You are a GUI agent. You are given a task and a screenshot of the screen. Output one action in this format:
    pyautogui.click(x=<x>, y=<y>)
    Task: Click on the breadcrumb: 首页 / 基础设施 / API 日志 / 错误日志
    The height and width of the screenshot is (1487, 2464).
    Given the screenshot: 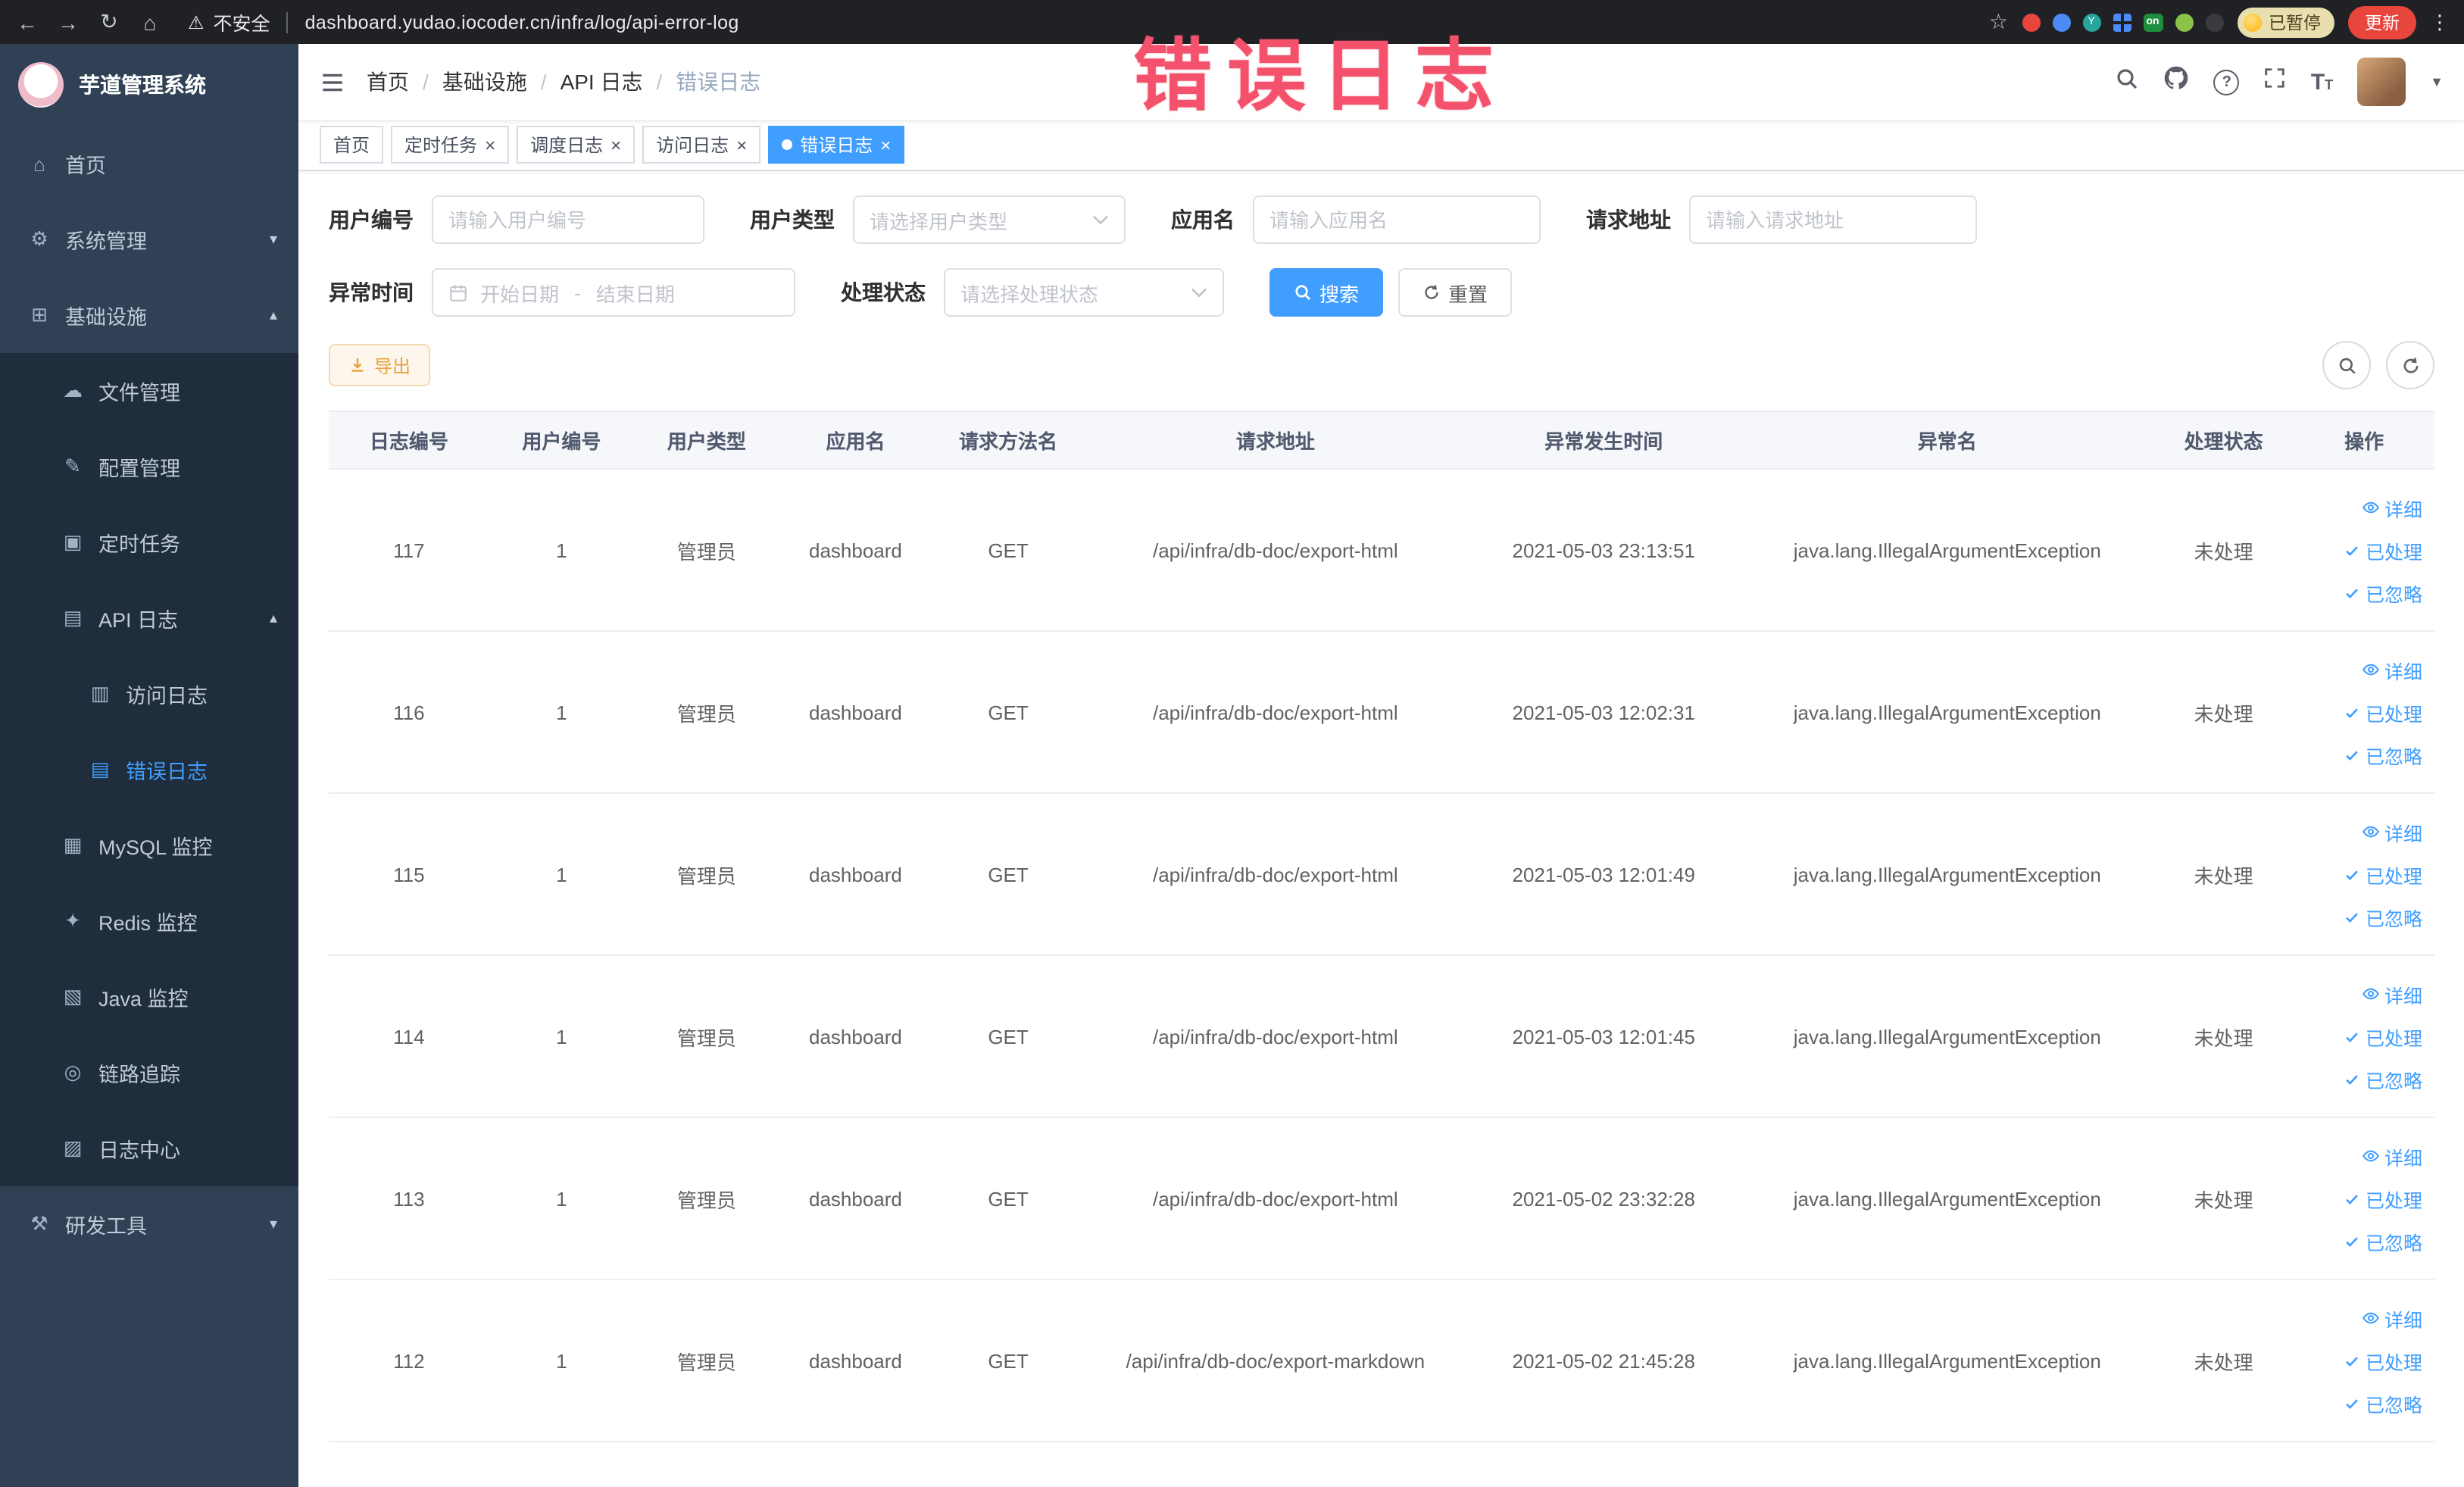 What is the action you would take?
    pyautogui.click(x=563, y=82)
    